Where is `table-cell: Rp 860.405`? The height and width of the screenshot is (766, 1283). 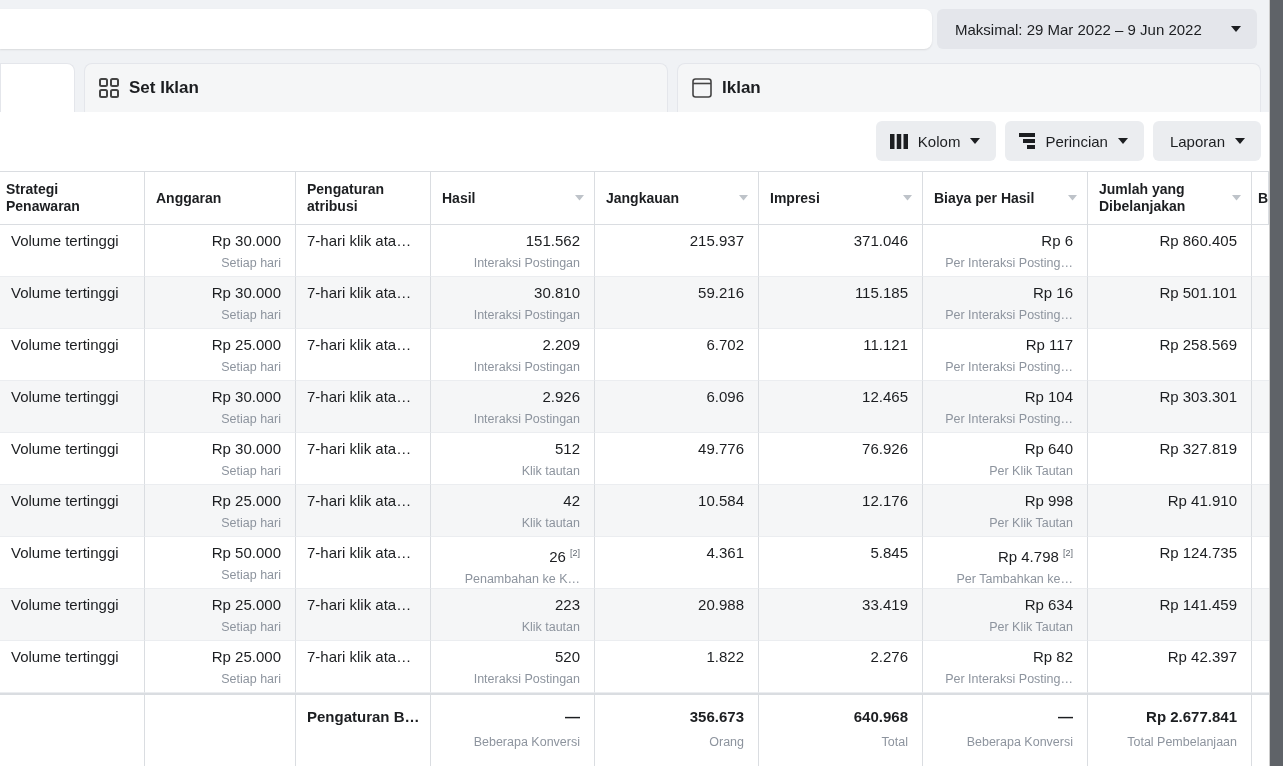
table-cell: Rp 860.405 is located at coordinates (1198, 241).